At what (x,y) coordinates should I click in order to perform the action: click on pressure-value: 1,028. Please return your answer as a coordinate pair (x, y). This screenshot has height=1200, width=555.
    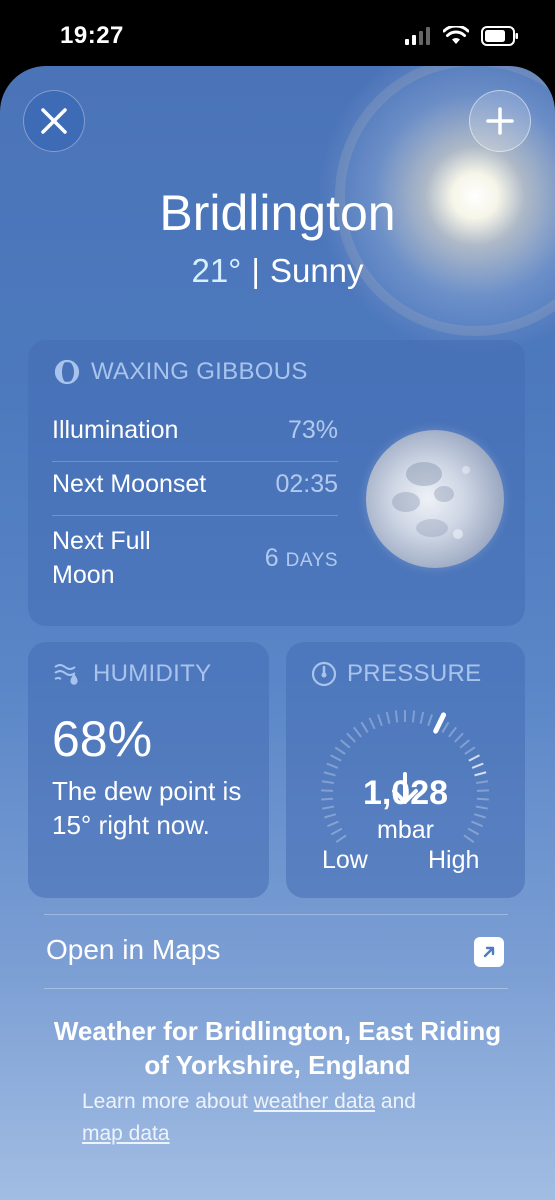
    Looking at the image, I should click on (405, 793).